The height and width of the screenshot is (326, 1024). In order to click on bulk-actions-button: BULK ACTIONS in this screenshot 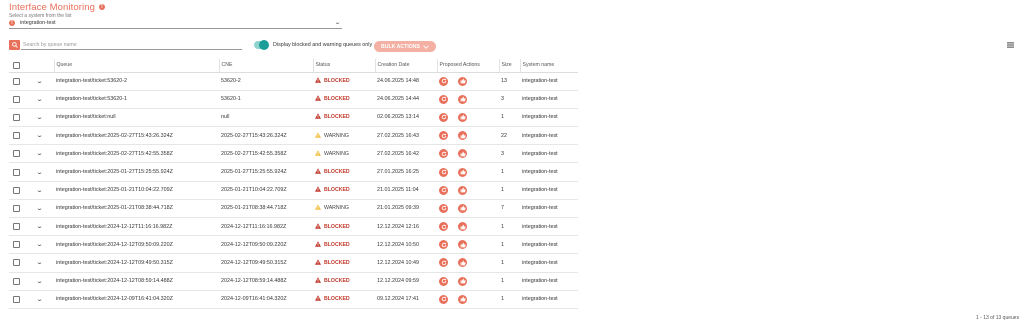, I will do `click(405, 46)`.